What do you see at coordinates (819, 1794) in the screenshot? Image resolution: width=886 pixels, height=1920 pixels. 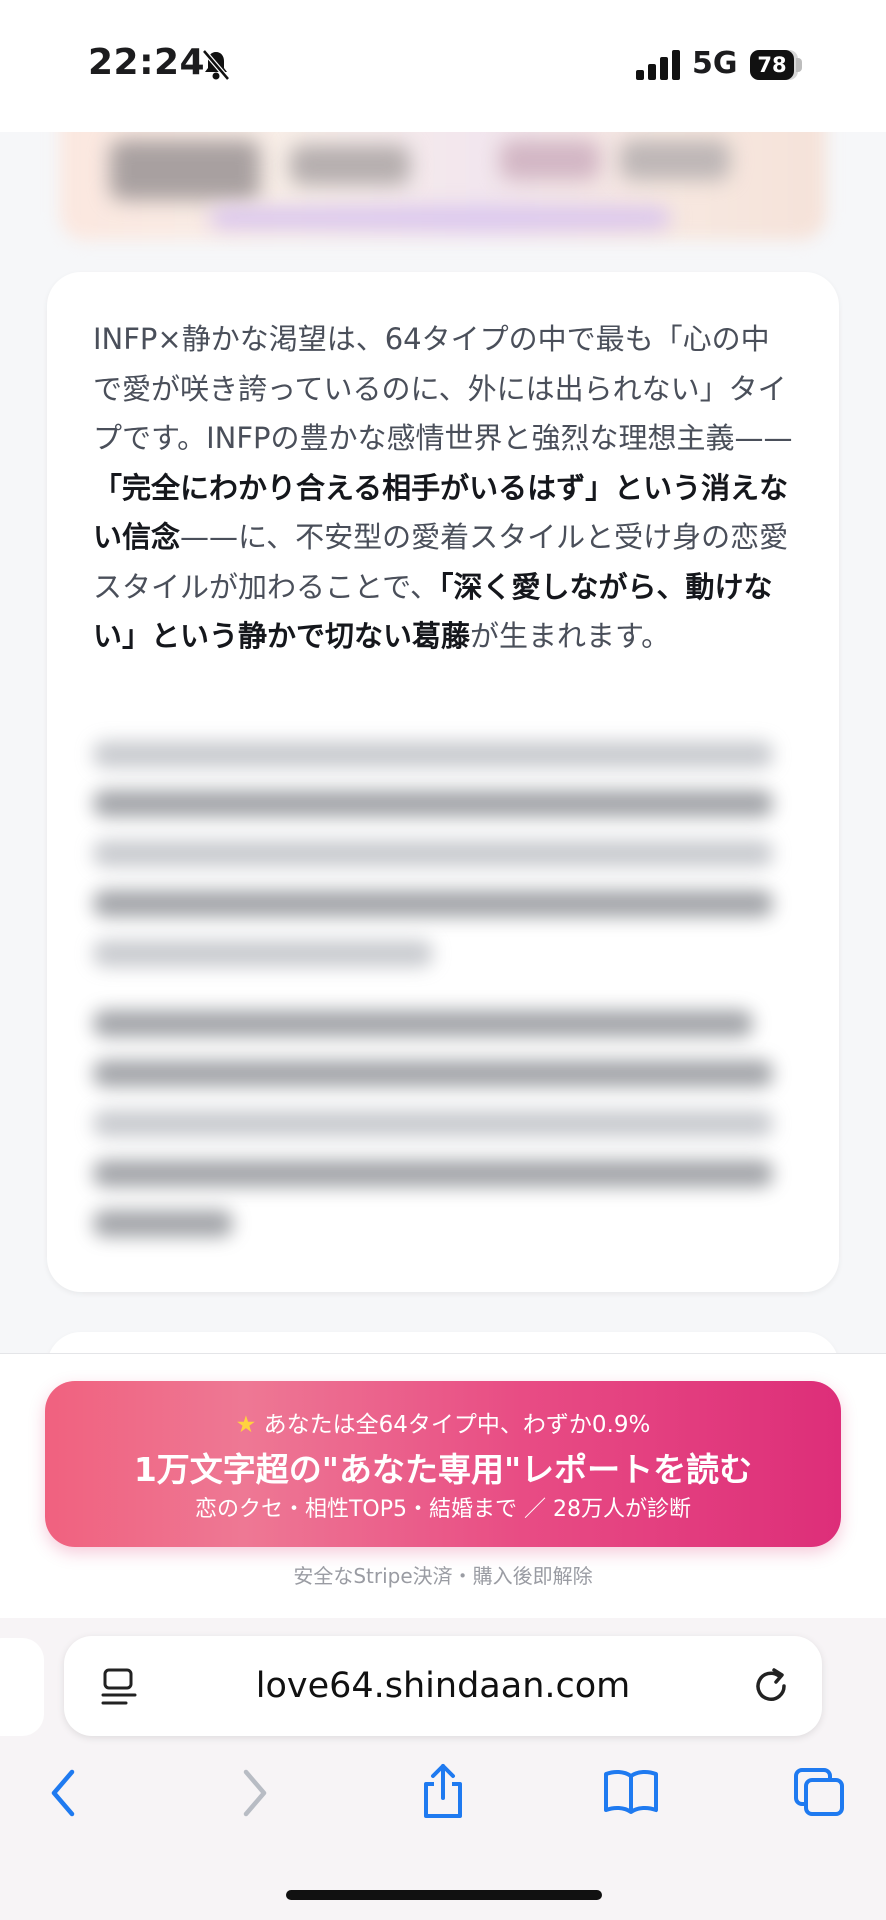 I see `tabs-overview-icon` at bounding box center [819, 1794].